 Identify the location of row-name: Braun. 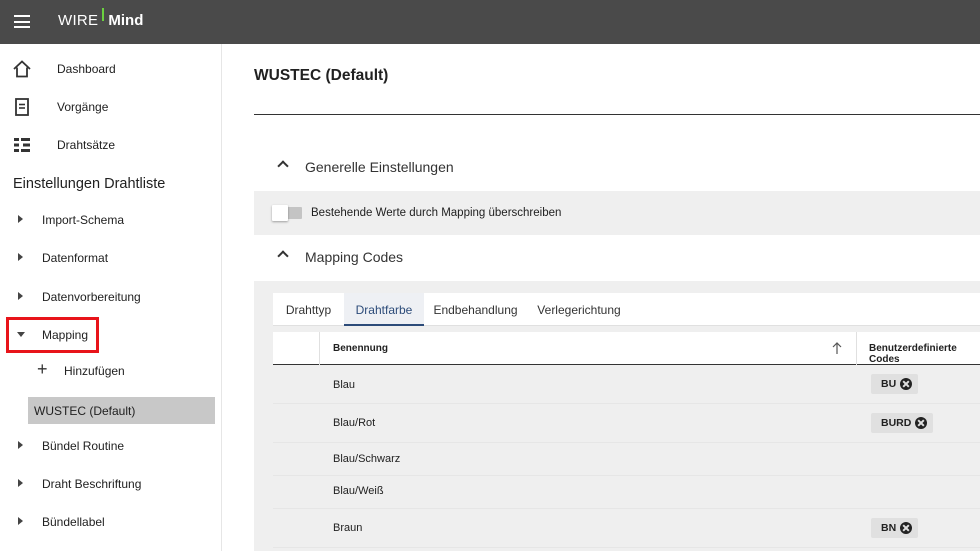
(348, 528).